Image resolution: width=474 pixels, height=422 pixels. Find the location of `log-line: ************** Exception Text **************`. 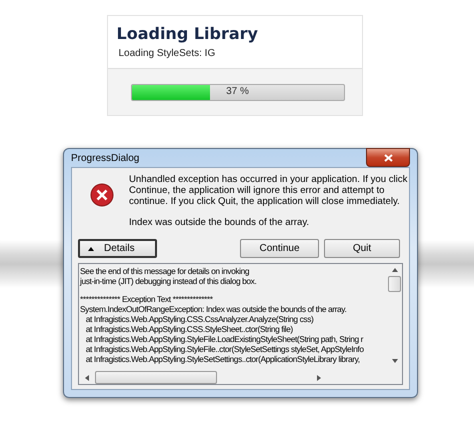

log-line: ************** Exception Text ************** is located at coordinates (146, 299).